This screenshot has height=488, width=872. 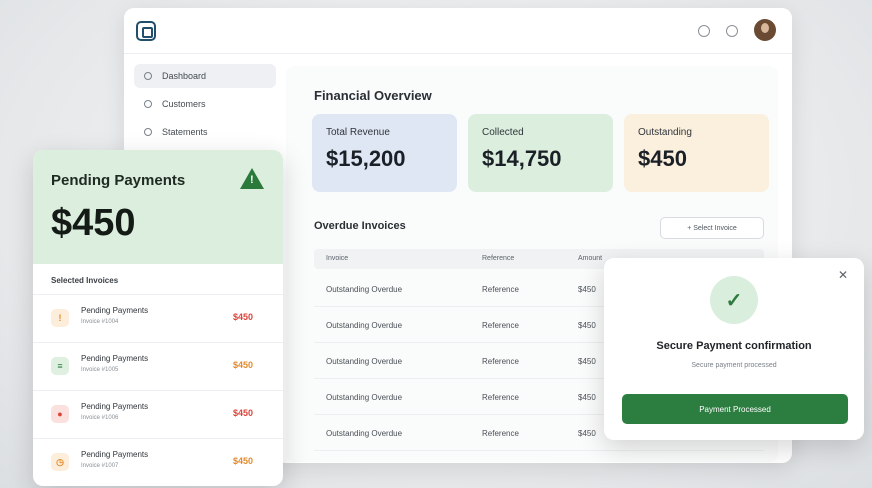 What do you see at coordinates (60, 366) in the screenshot?
I see `document-icon: ≡` at bounding box center [60, 366].